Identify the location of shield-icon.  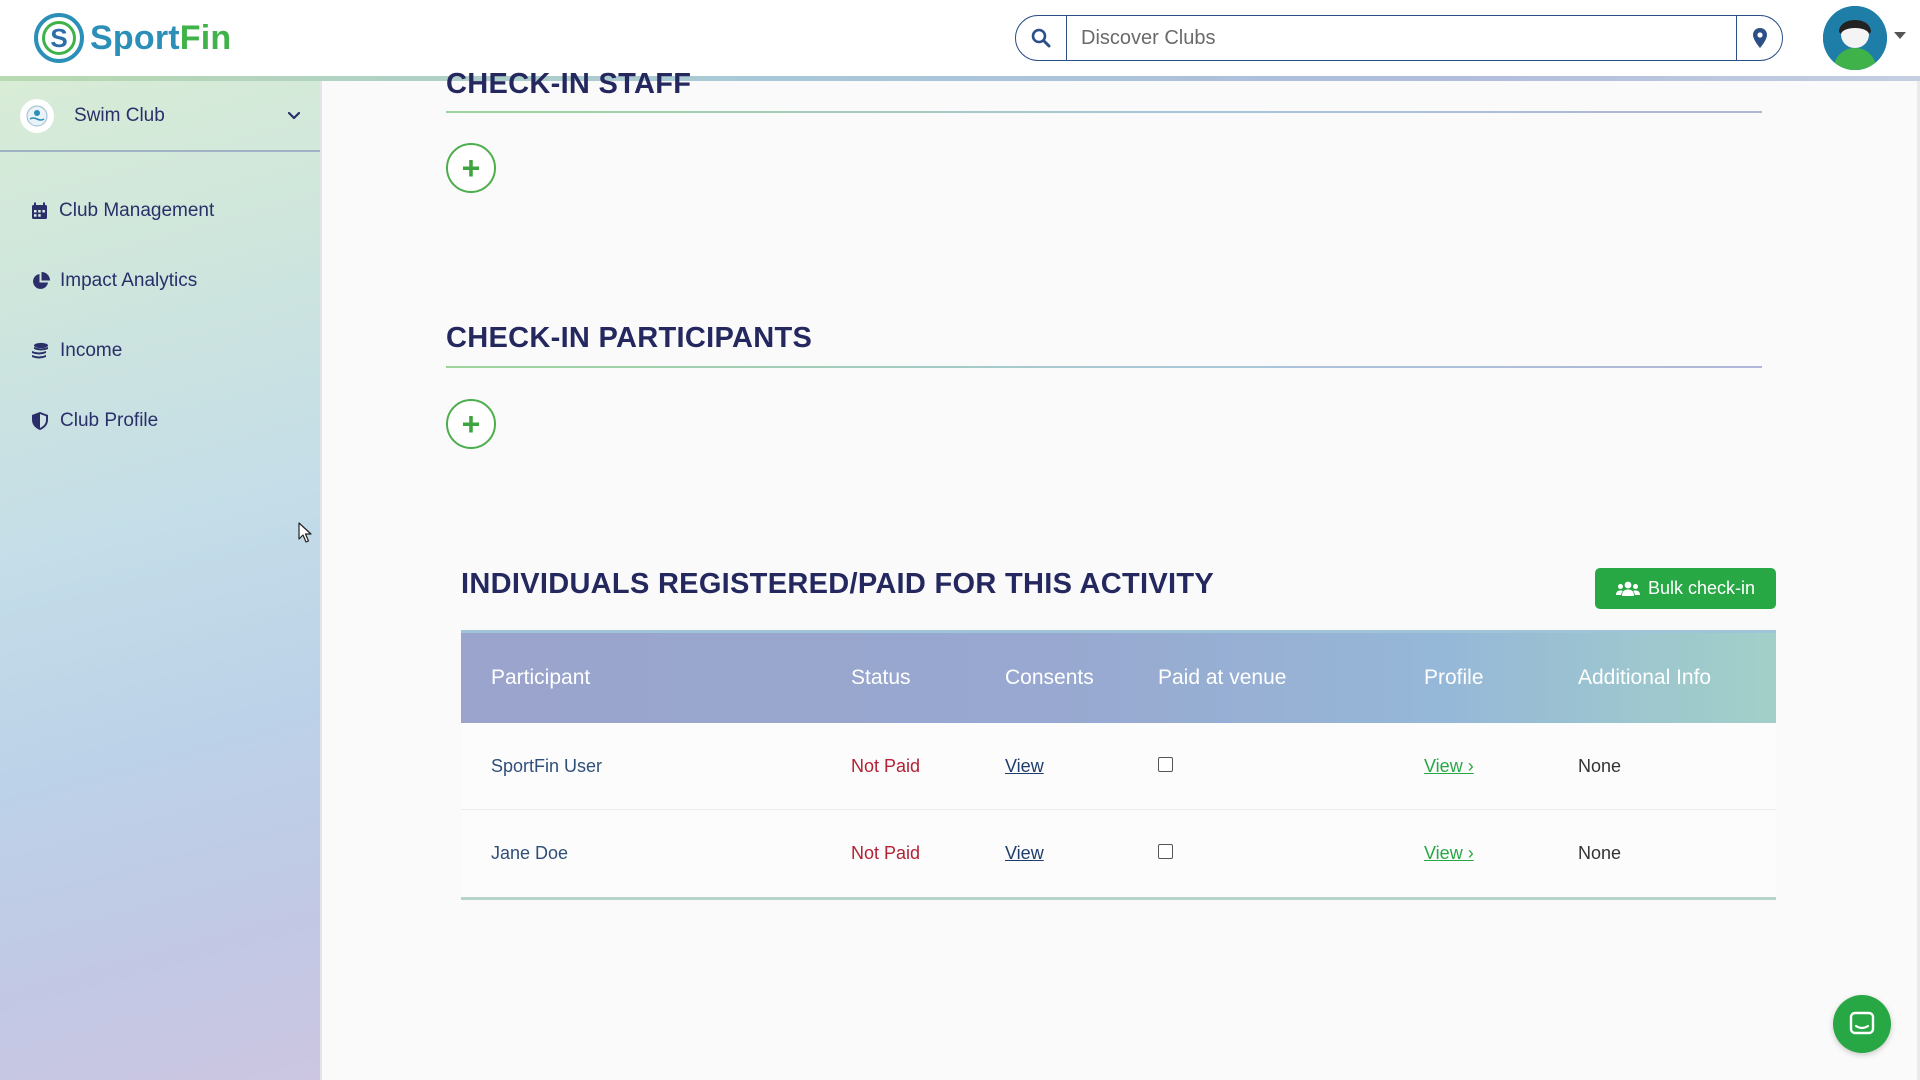
(40, 421).